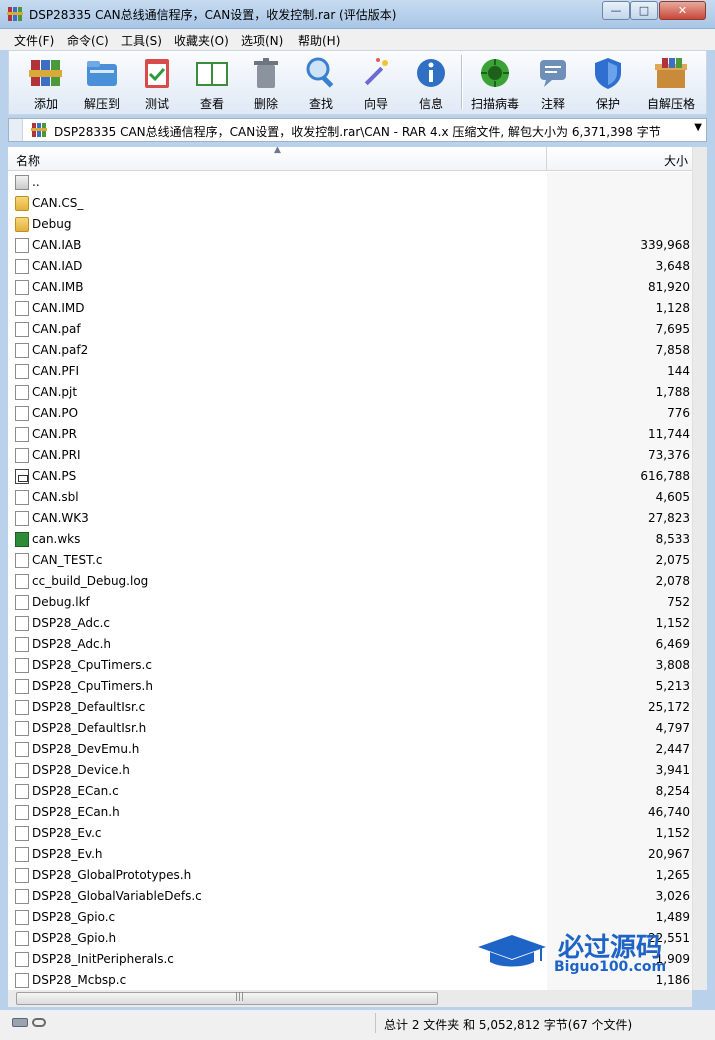  I want to click on status-bar: 总计 2 文件夹 和 5,052,812 字节(67 个文件), so click(357, 1025).